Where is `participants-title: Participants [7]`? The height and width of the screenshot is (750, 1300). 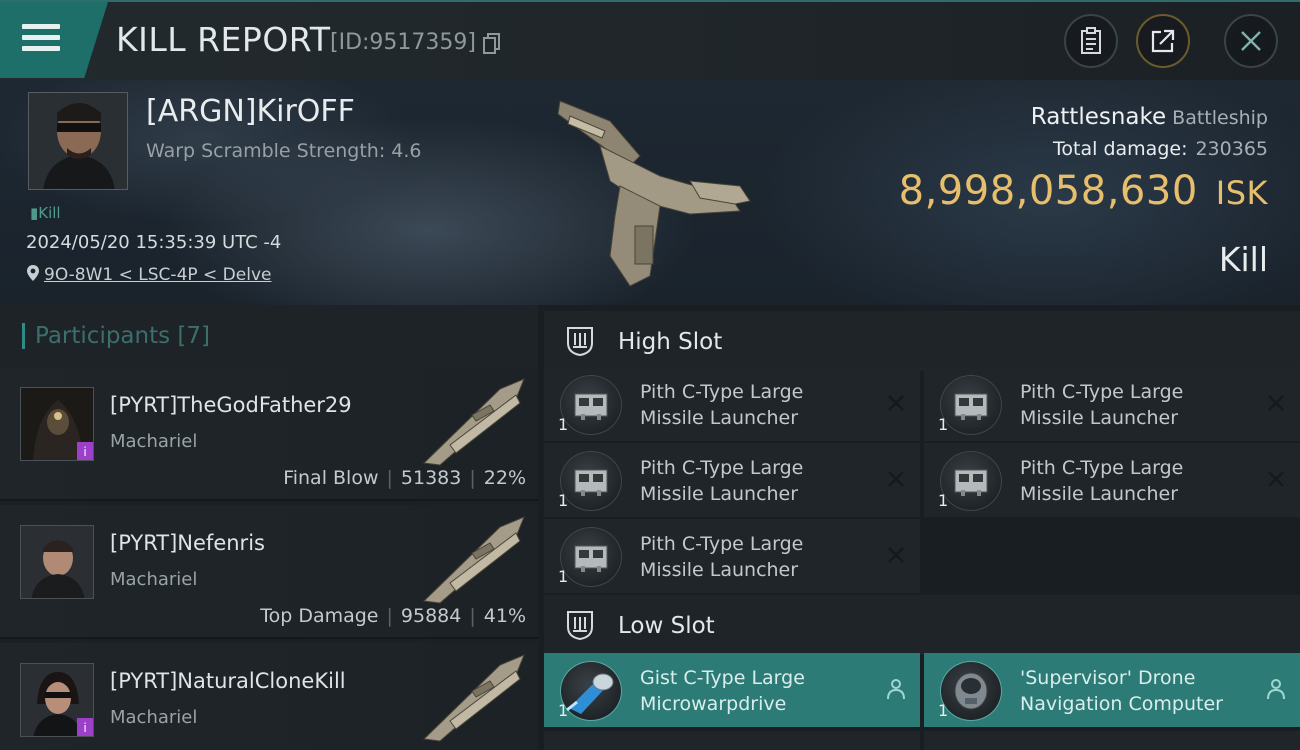 participants-title: Participants [7] is located at coordinates (116, 336).